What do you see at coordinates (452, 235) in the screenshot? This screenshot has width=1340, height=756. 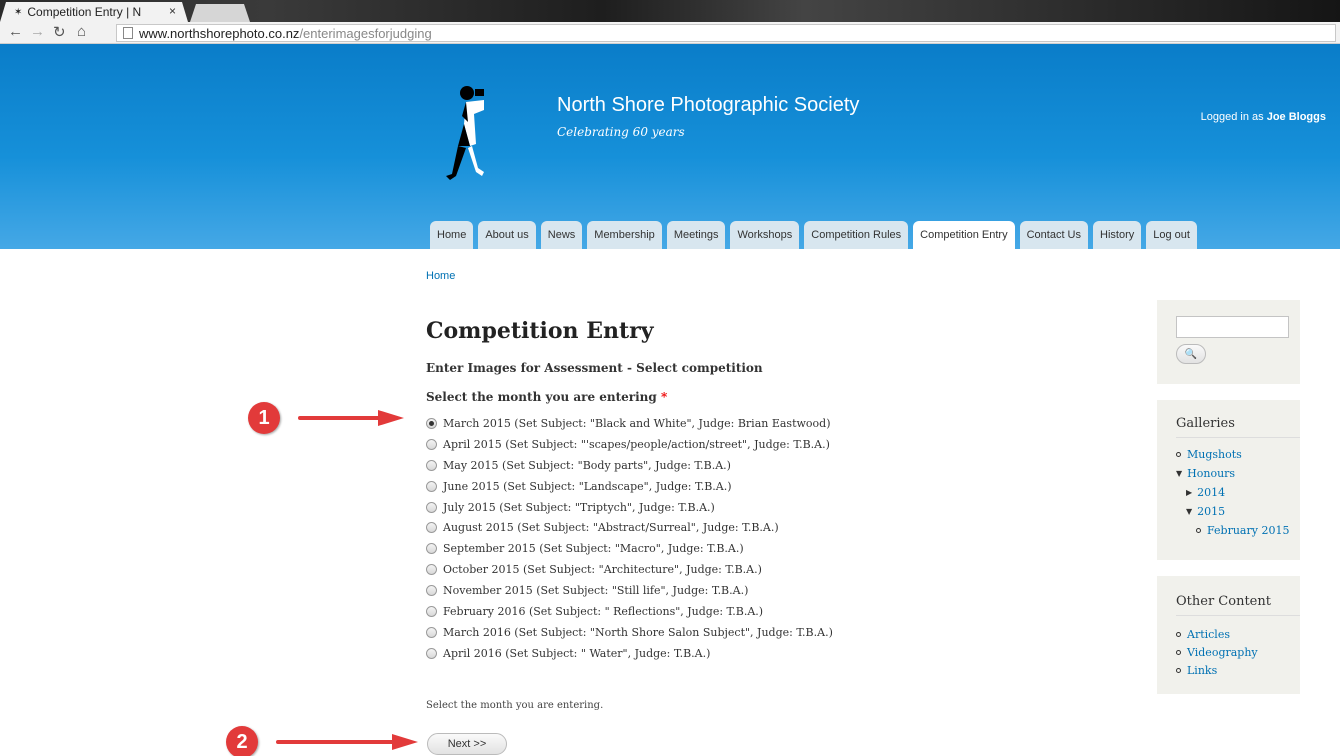 I see `menu-item-home: Home` at bounding box center [452, 235].